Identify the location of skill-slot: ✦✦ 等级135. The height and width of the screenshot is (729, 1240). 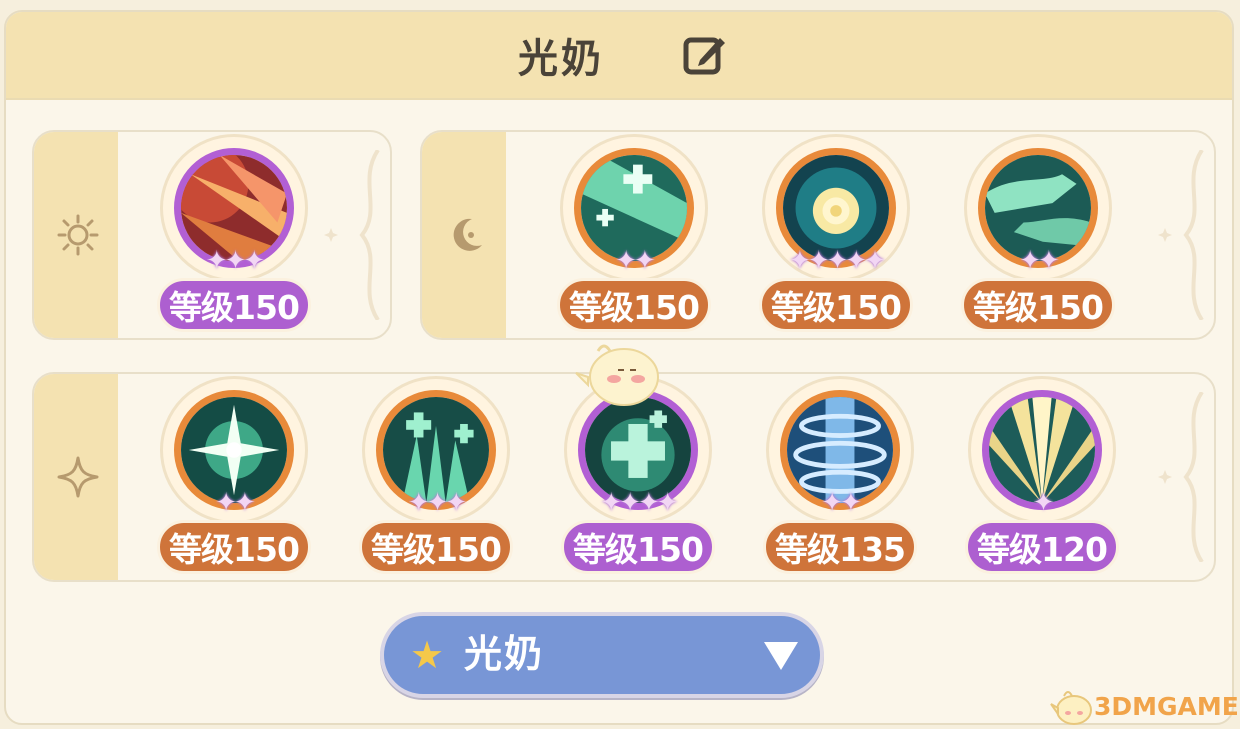
(840, 476).